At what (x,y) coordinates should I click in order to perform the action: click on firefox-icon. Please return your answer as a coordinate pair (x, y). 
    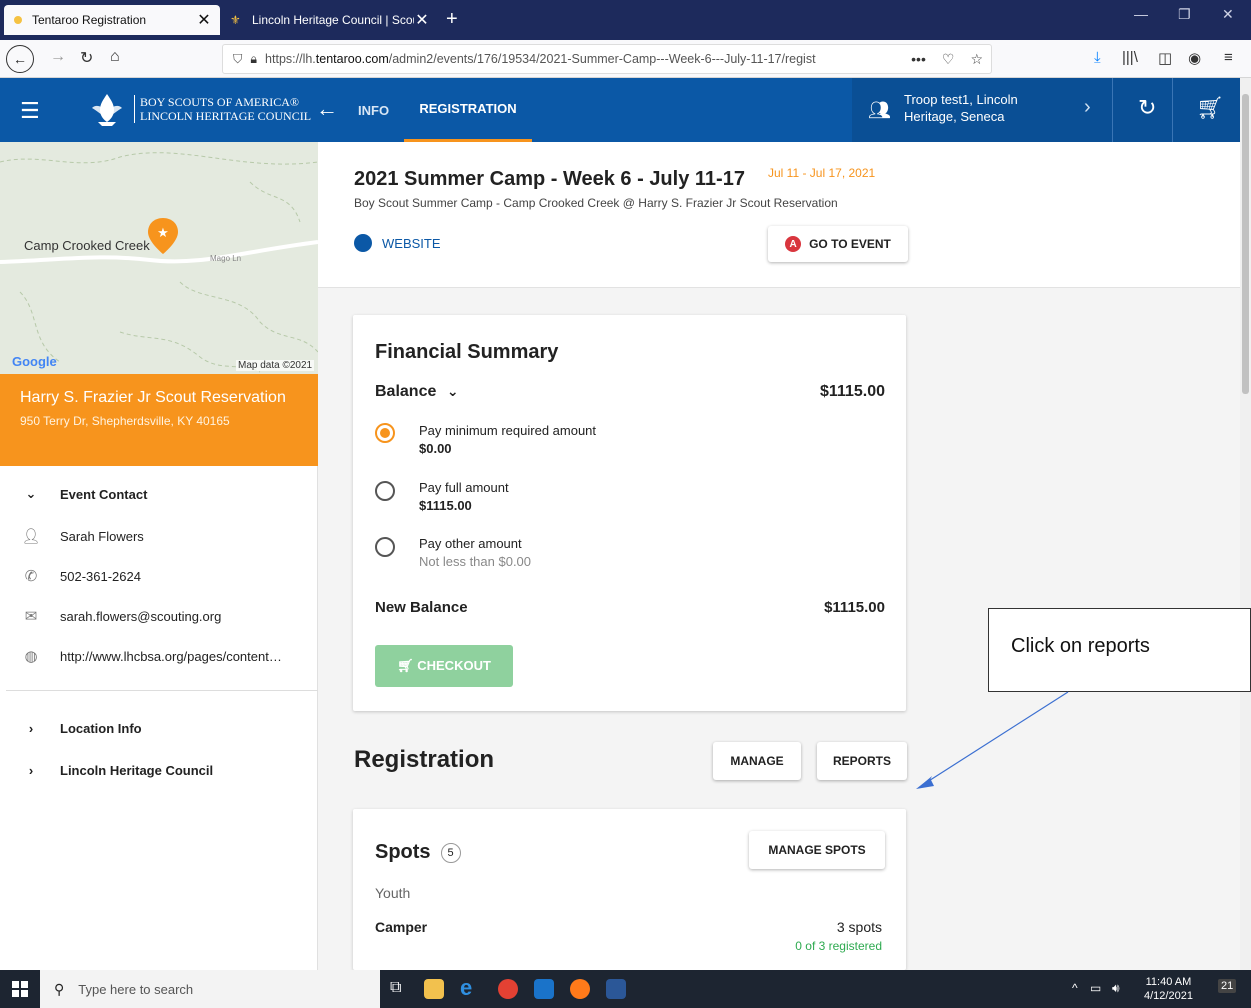
    Looking at the image, I should click on (580, 989).